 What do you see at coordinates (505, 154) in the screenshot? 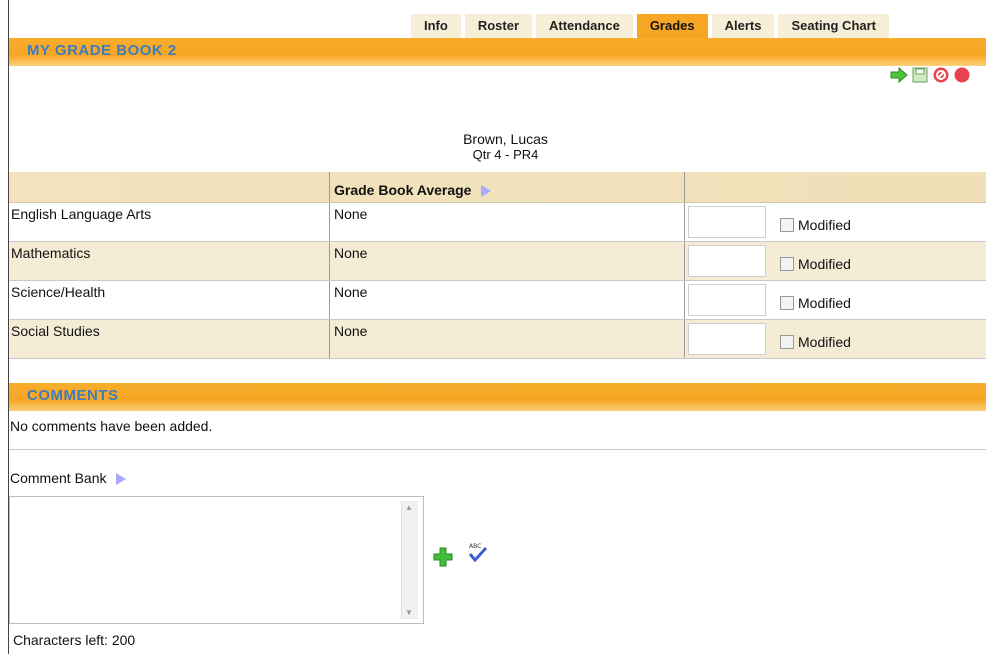
I see `grading-period: Qtr 4 - PR4` at bounding box center [505, 154].